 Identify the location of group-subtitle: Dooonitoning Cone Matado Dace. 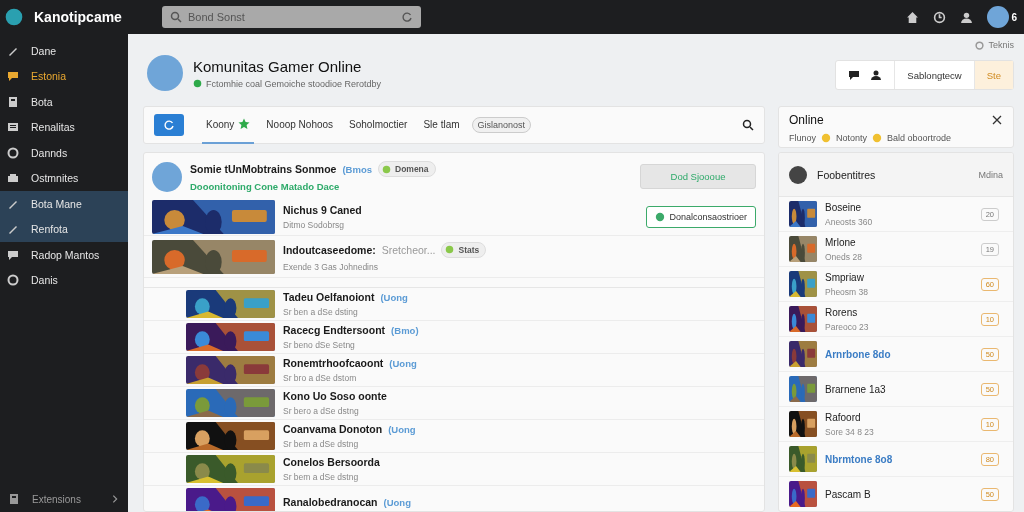
(265, 186).